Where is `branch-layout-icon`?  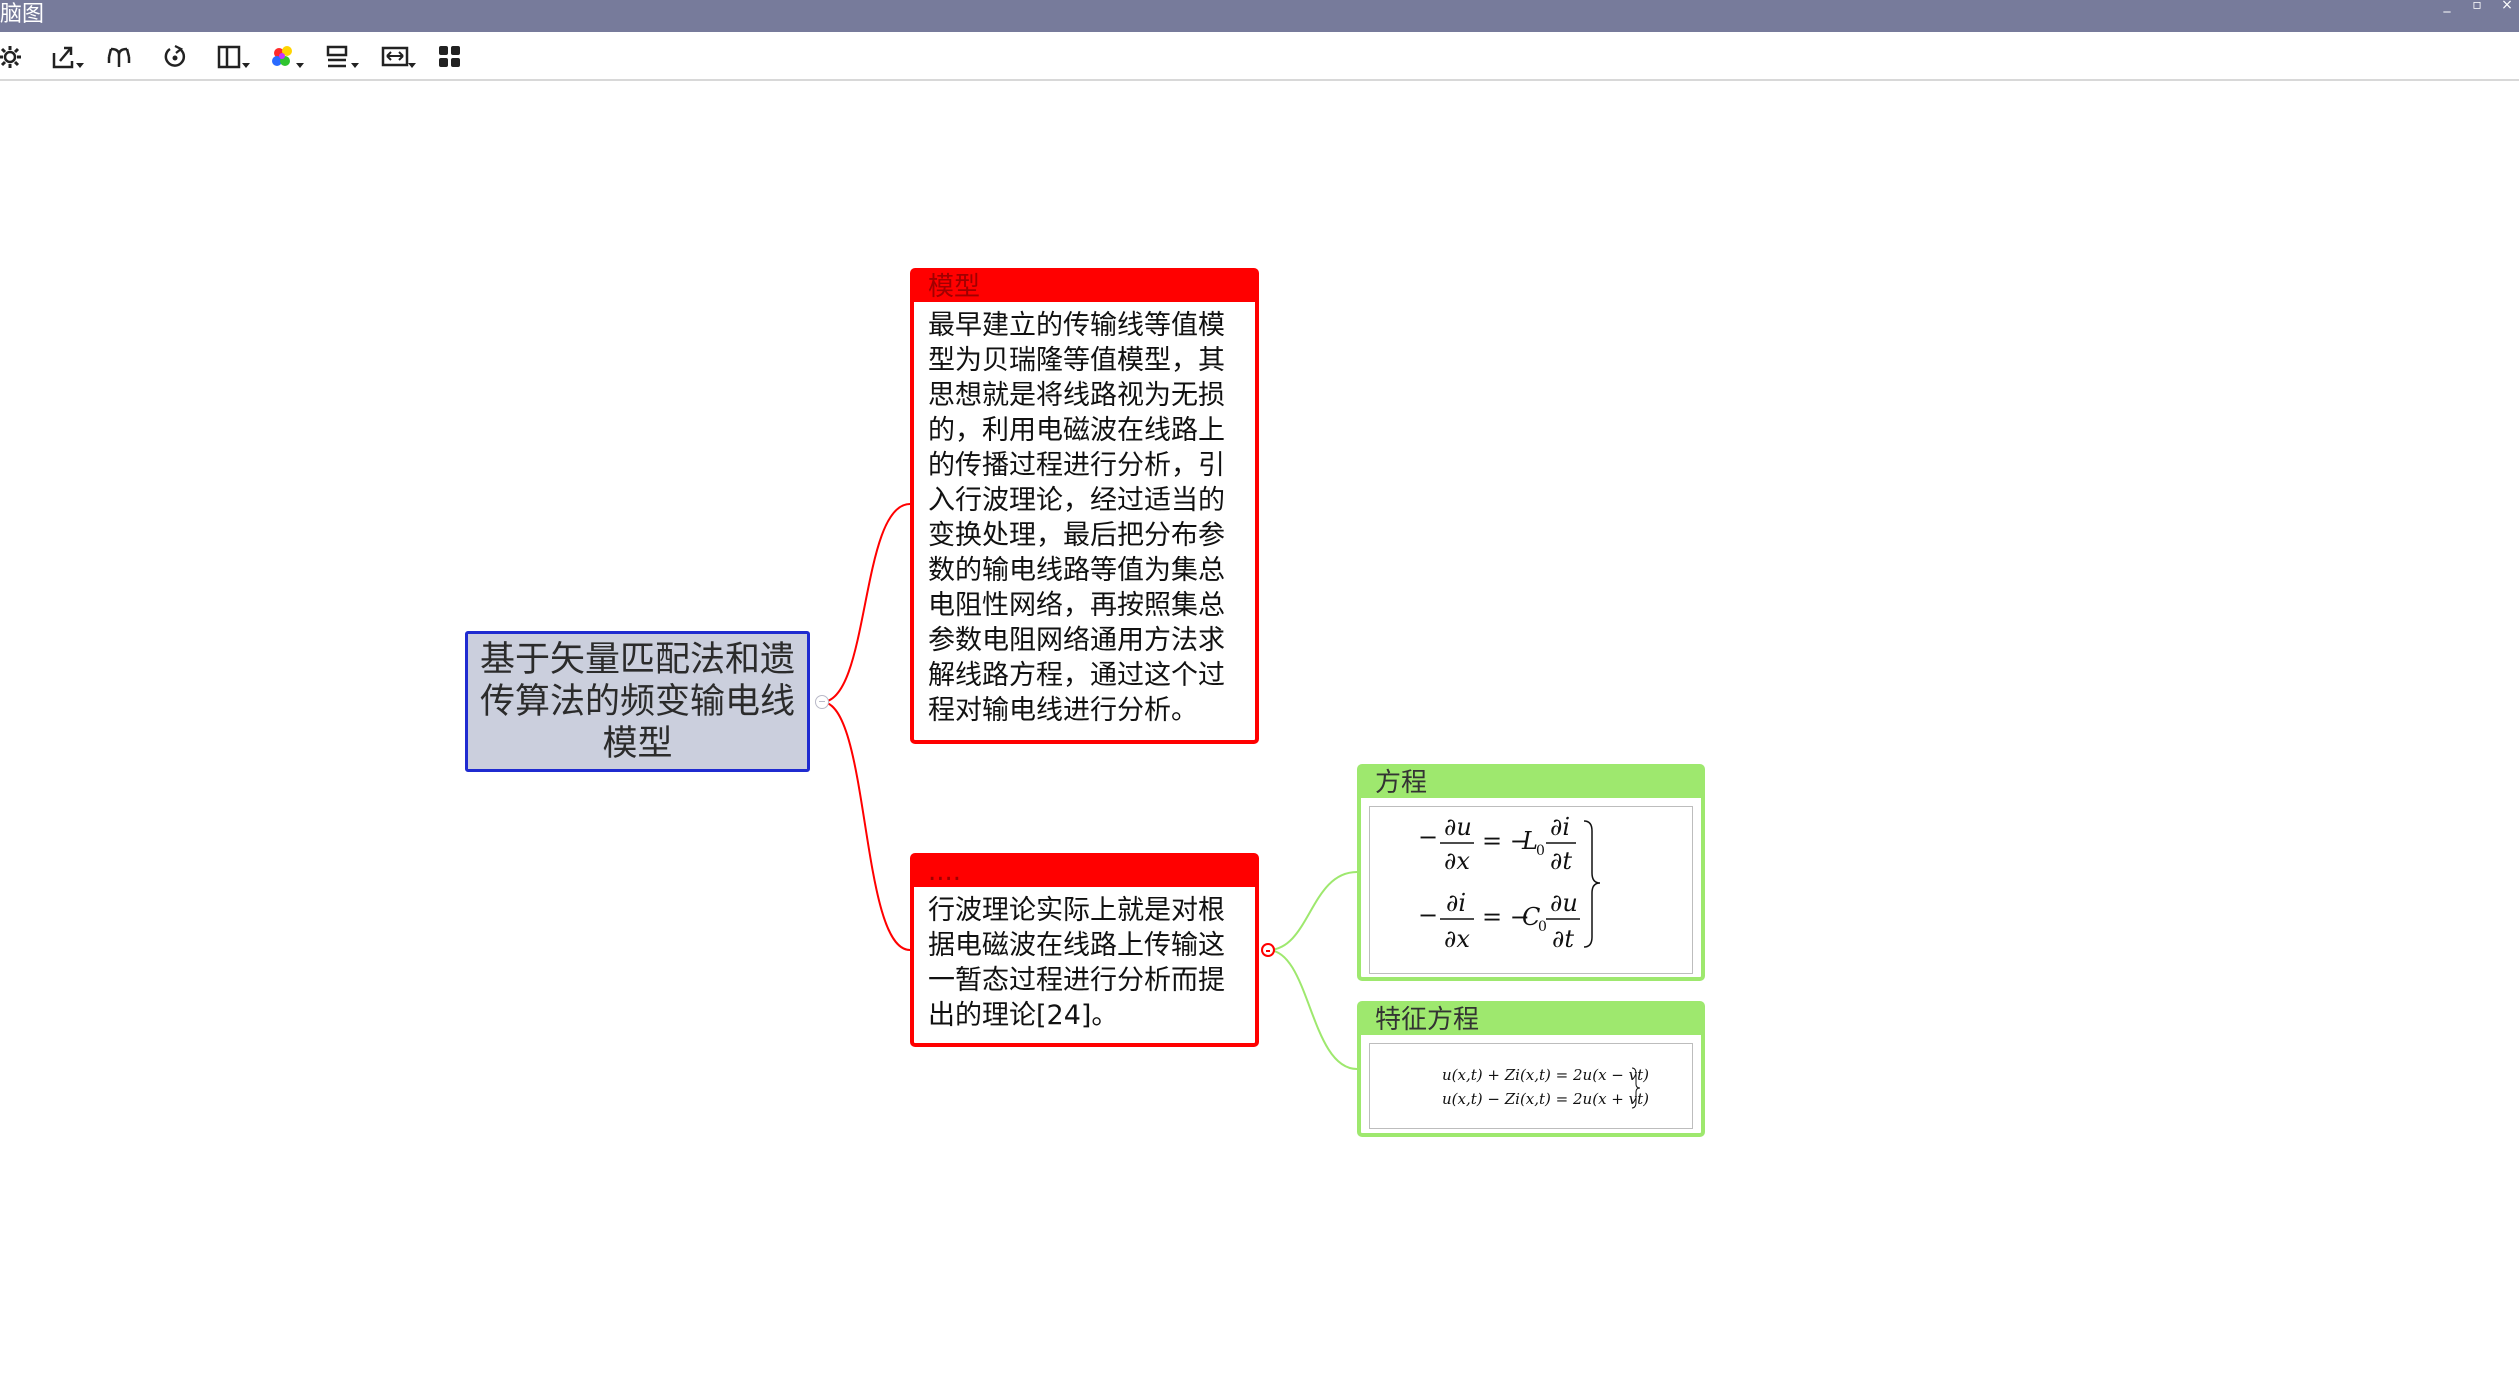
branch-layout-icon is located at coordinates (119, 57).